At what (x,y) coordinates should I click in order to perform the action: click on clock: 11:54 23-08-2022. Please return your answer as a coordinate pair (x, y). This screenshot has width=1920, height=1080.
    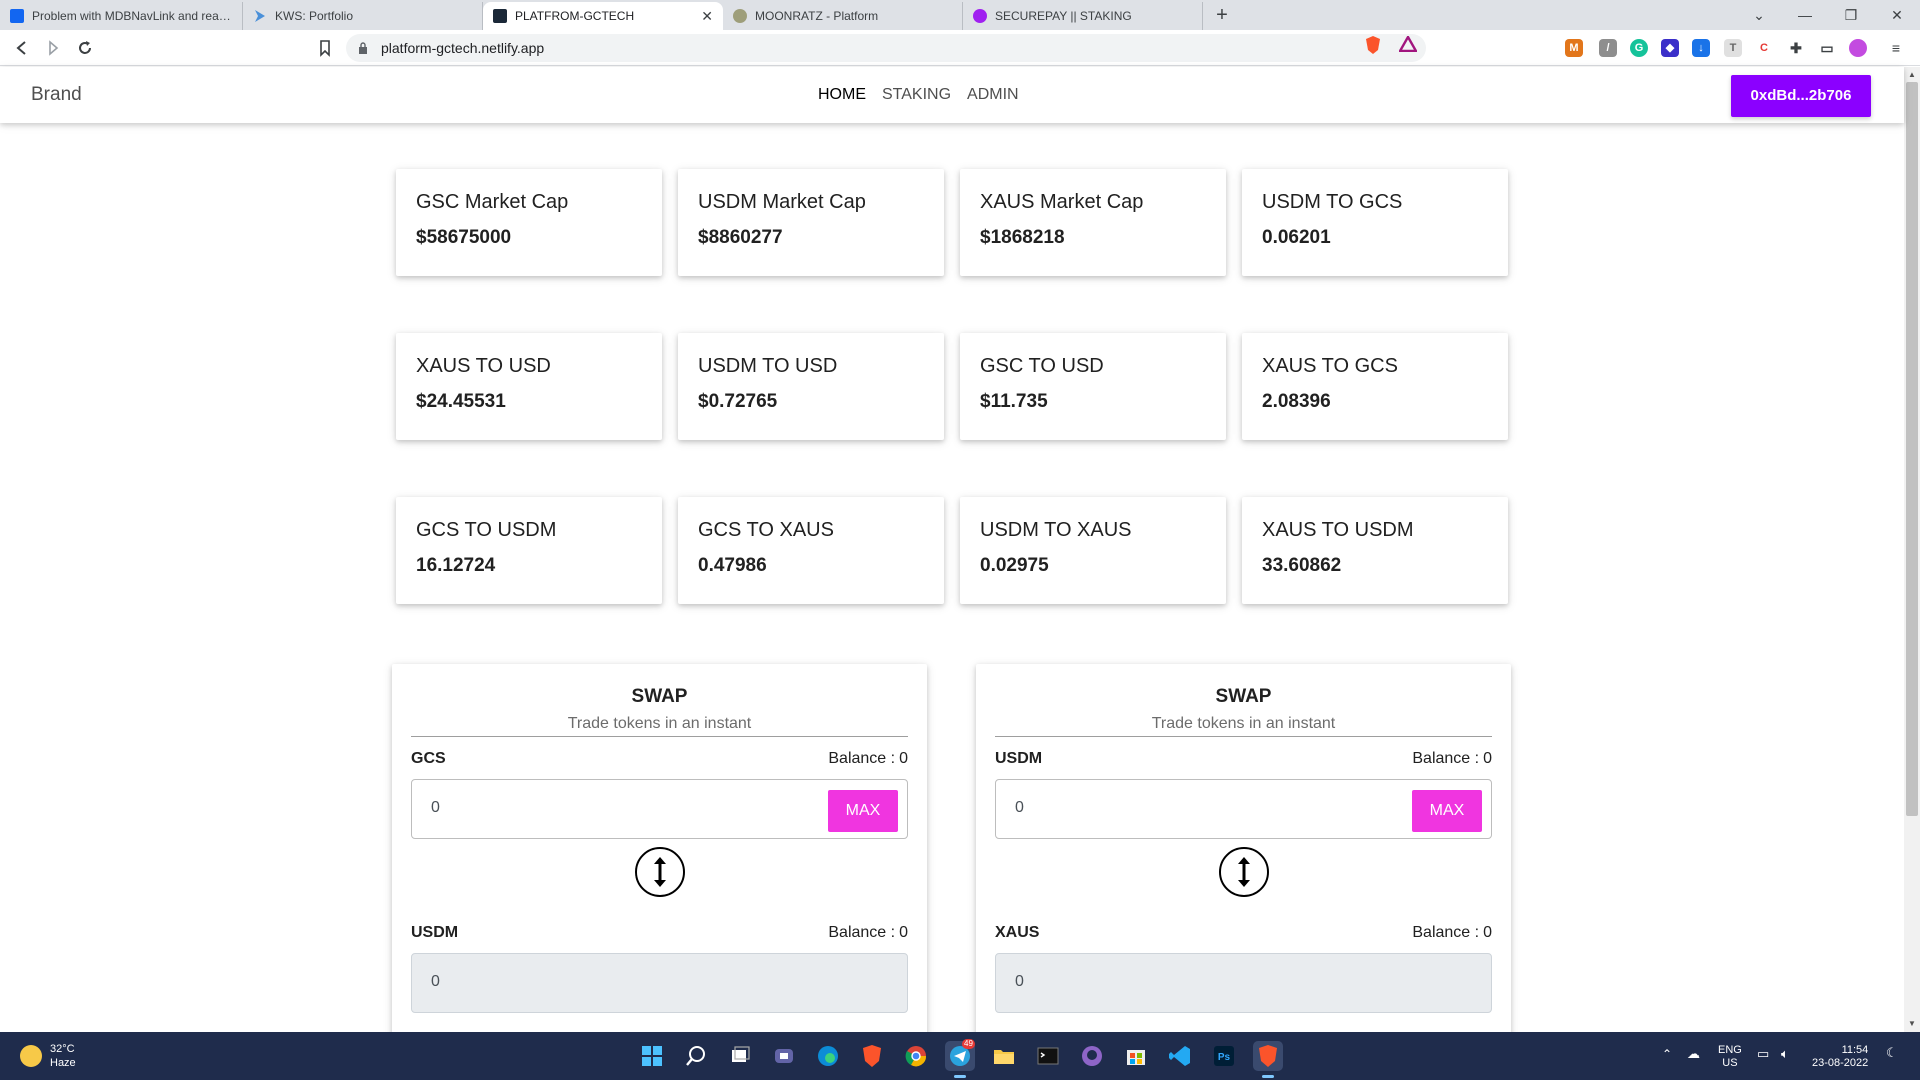
    Looking at the image, I should click on (1840, 1057).